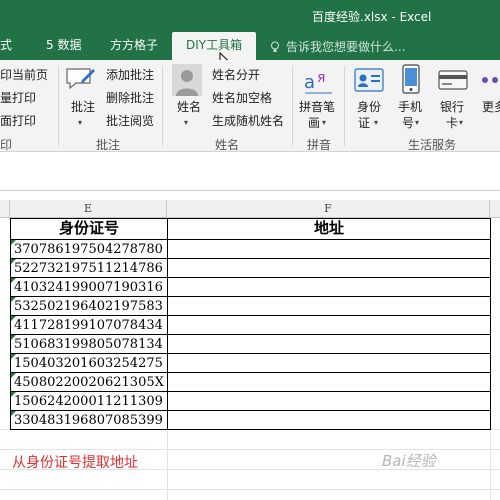  Describe the element at coordinates (369, 107) in the screenshot. I see `id-card-label-1: 身份` at that location.